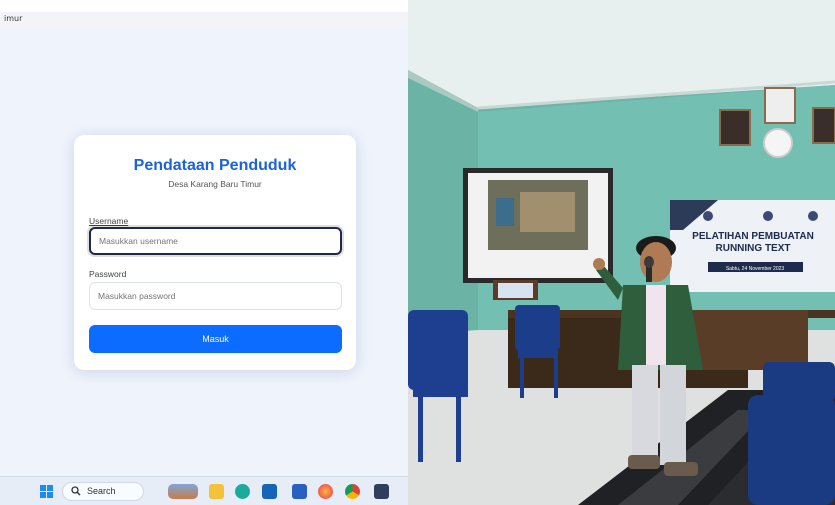 This screenshot has width=835, height=505. What do you see at coordinates (242, 491) in the screenshot?
I see `edge-icon` at bounding box center [242, 491].